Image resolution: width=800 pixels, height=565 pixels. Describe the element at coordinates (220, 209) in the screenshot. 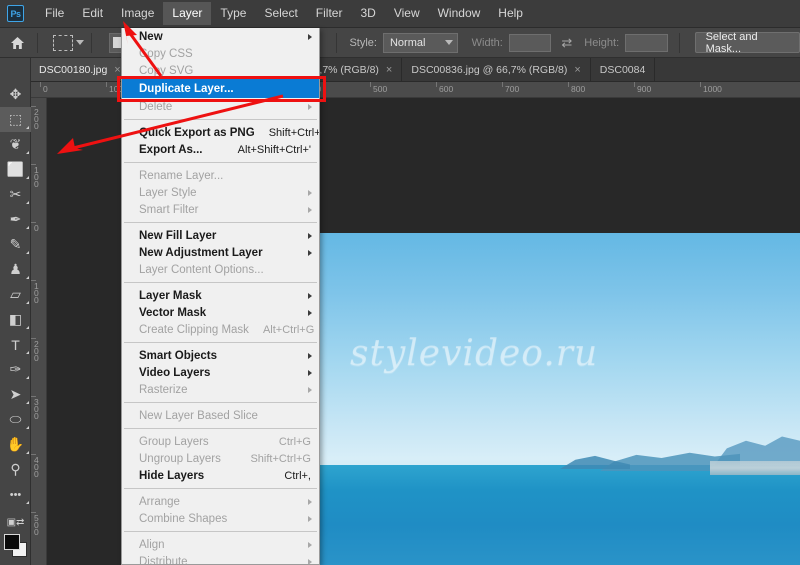

I see `menu-item: Smart Filter` at that location.